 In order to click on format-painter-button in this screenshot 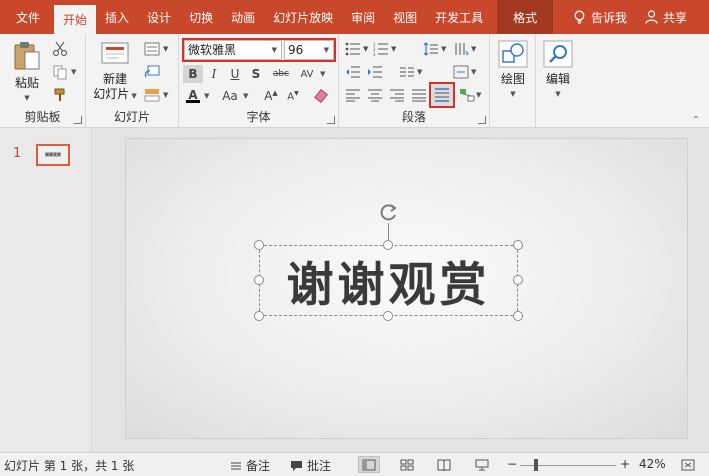, I will do `click(60, 95)`.